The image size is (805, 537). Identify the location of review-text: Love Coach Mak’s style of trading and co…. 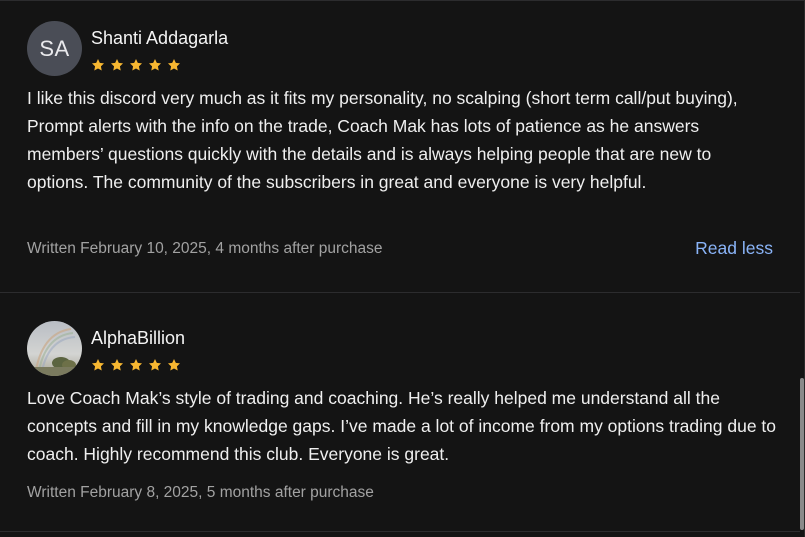
(402, 426).